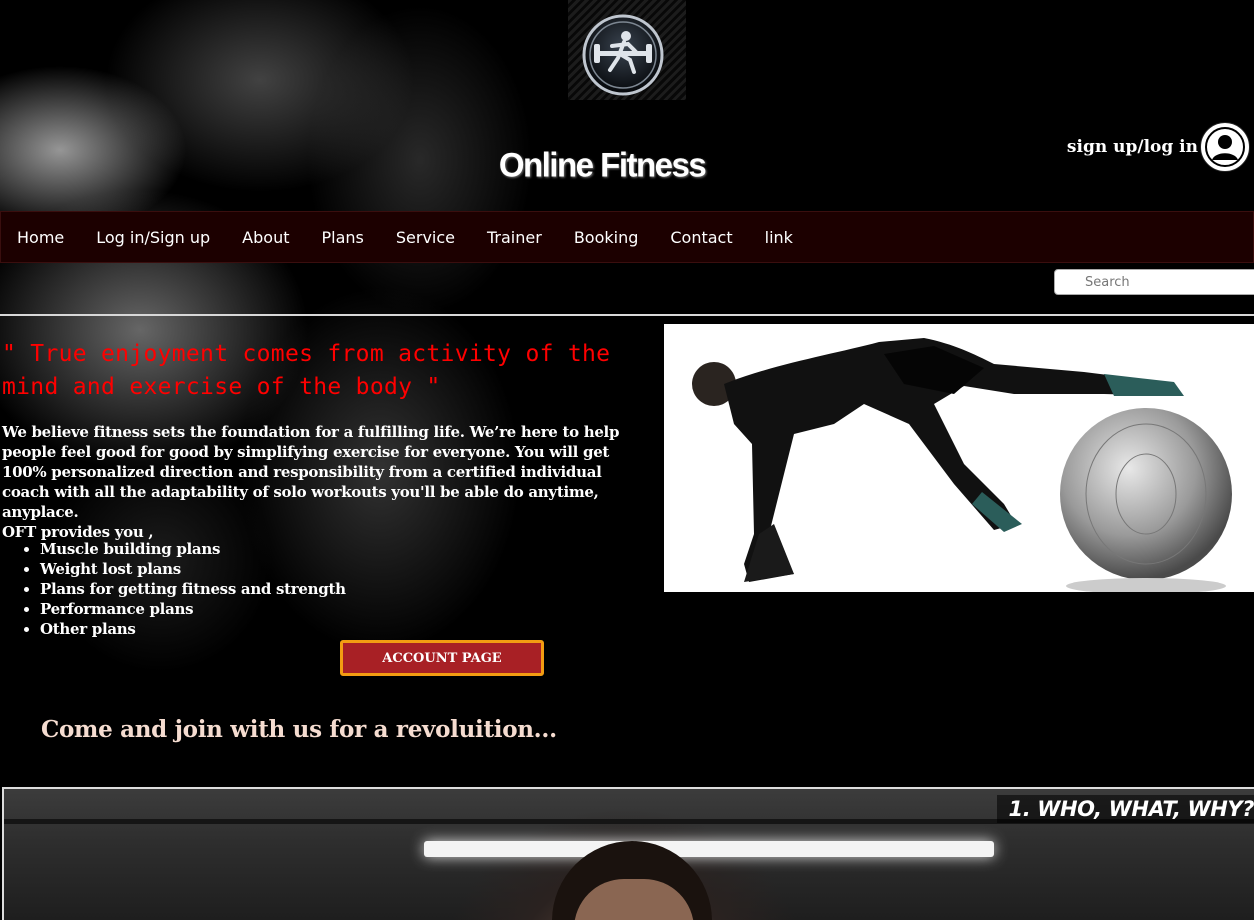  Describe the element at coordinates (623, 55) in the screenshot. I see `site-logo` at that location.